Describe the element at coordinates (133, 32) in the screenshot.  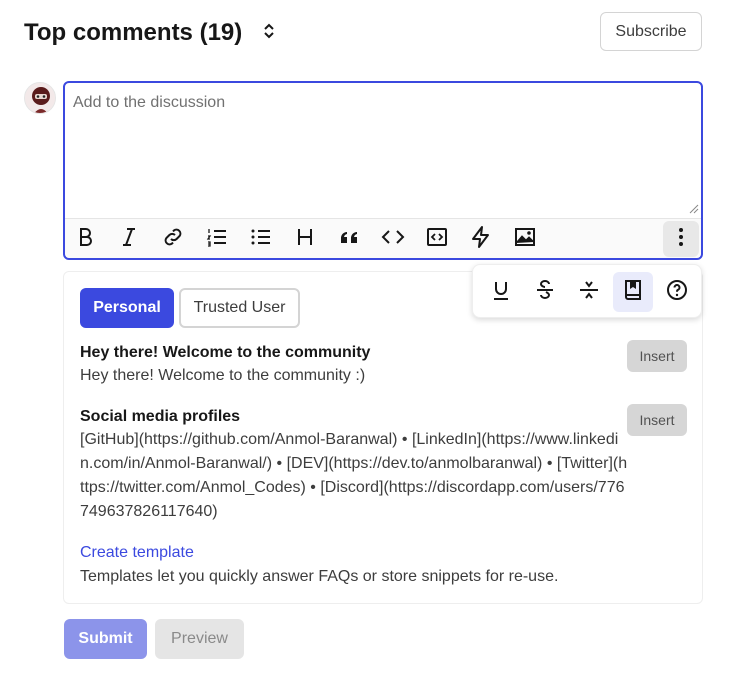
I see `page-title: Top comments (19)` at that location.